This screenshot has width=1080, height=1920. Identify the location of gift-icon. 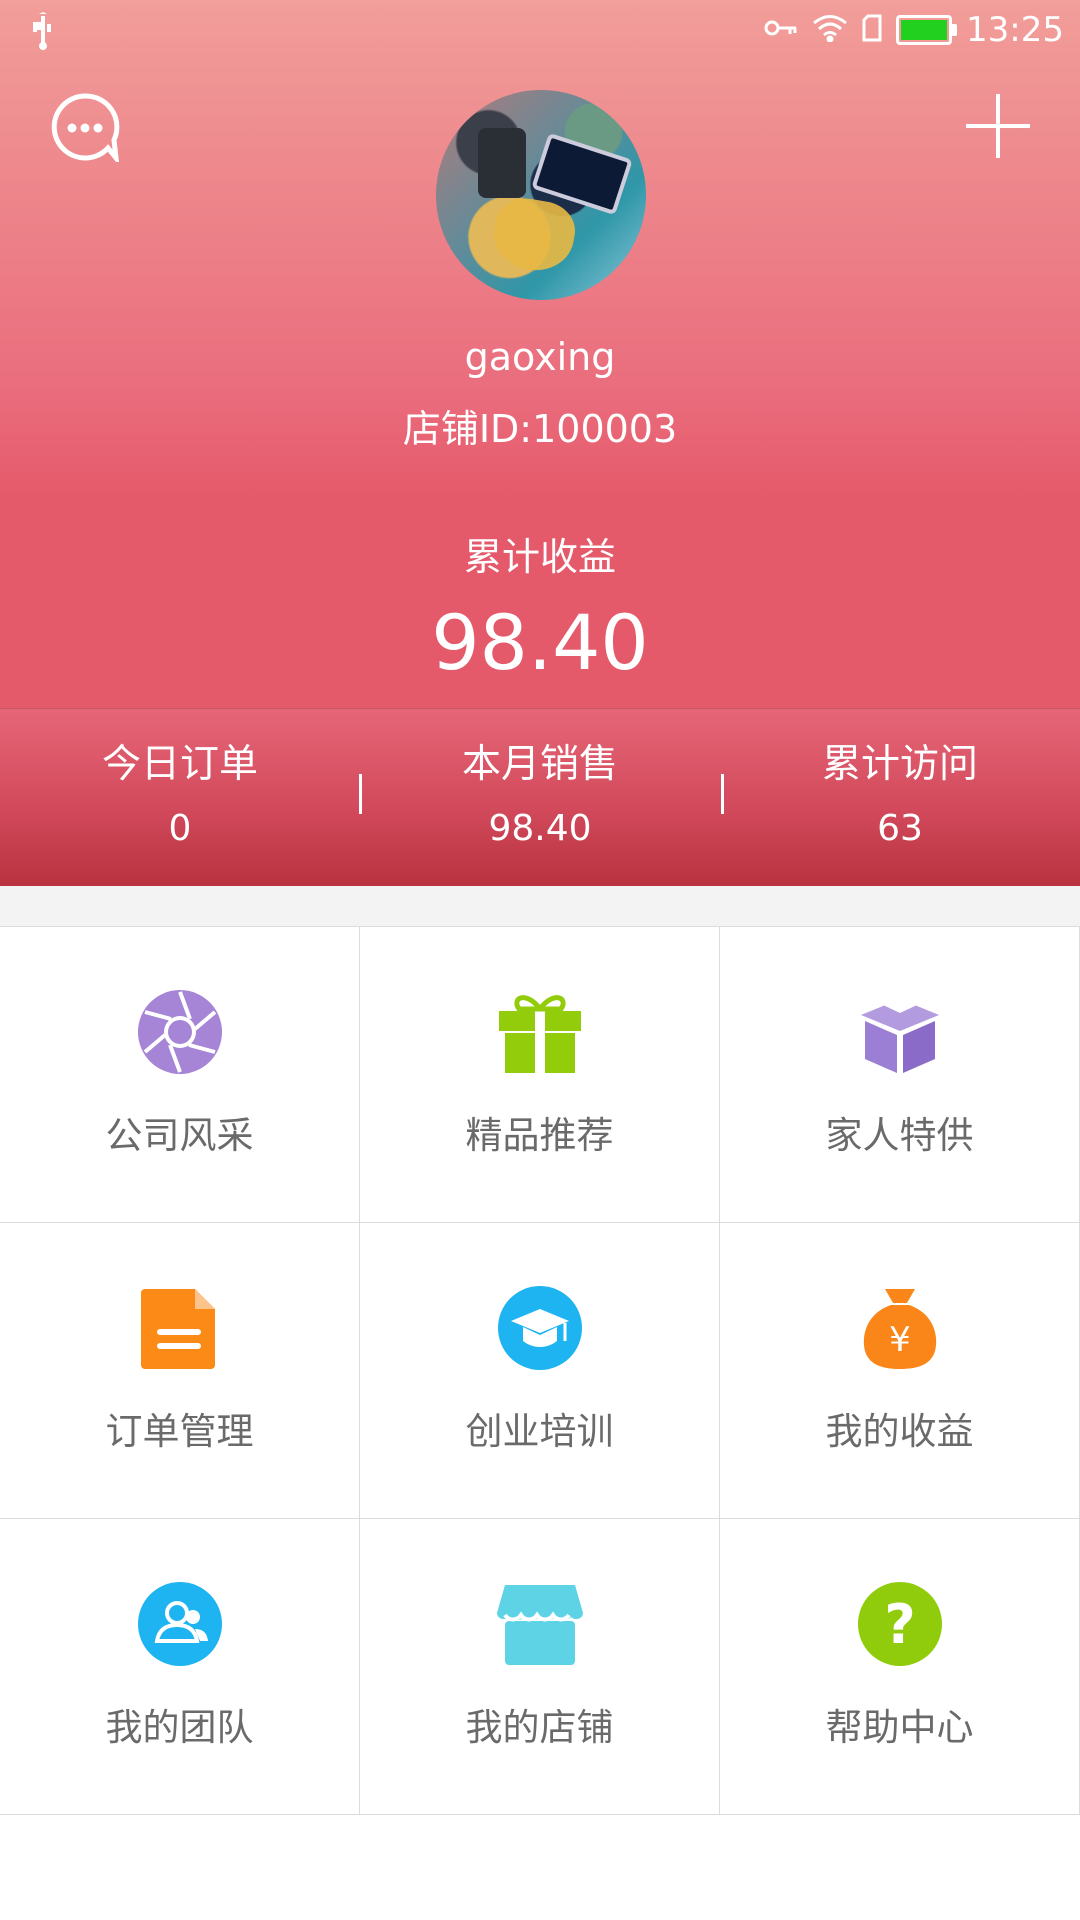
(540, 1034).